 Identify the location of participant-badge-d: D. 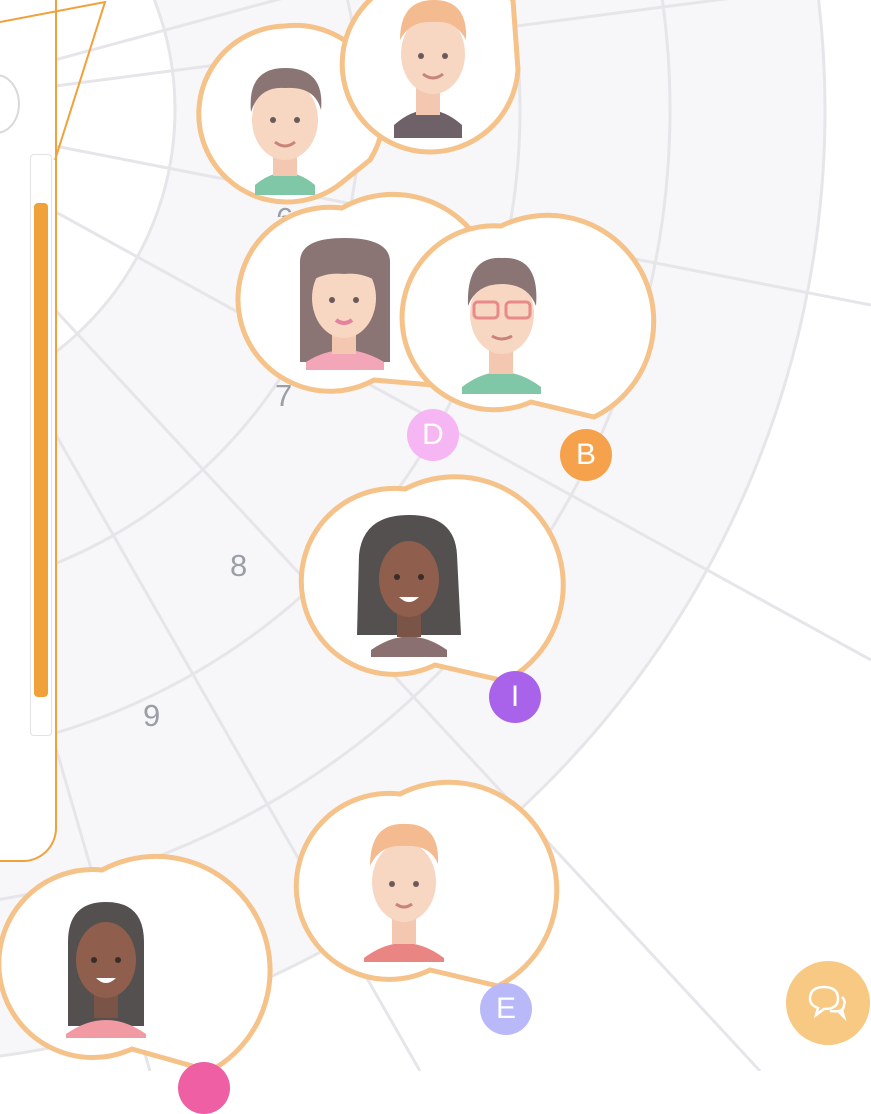
(433, 435).